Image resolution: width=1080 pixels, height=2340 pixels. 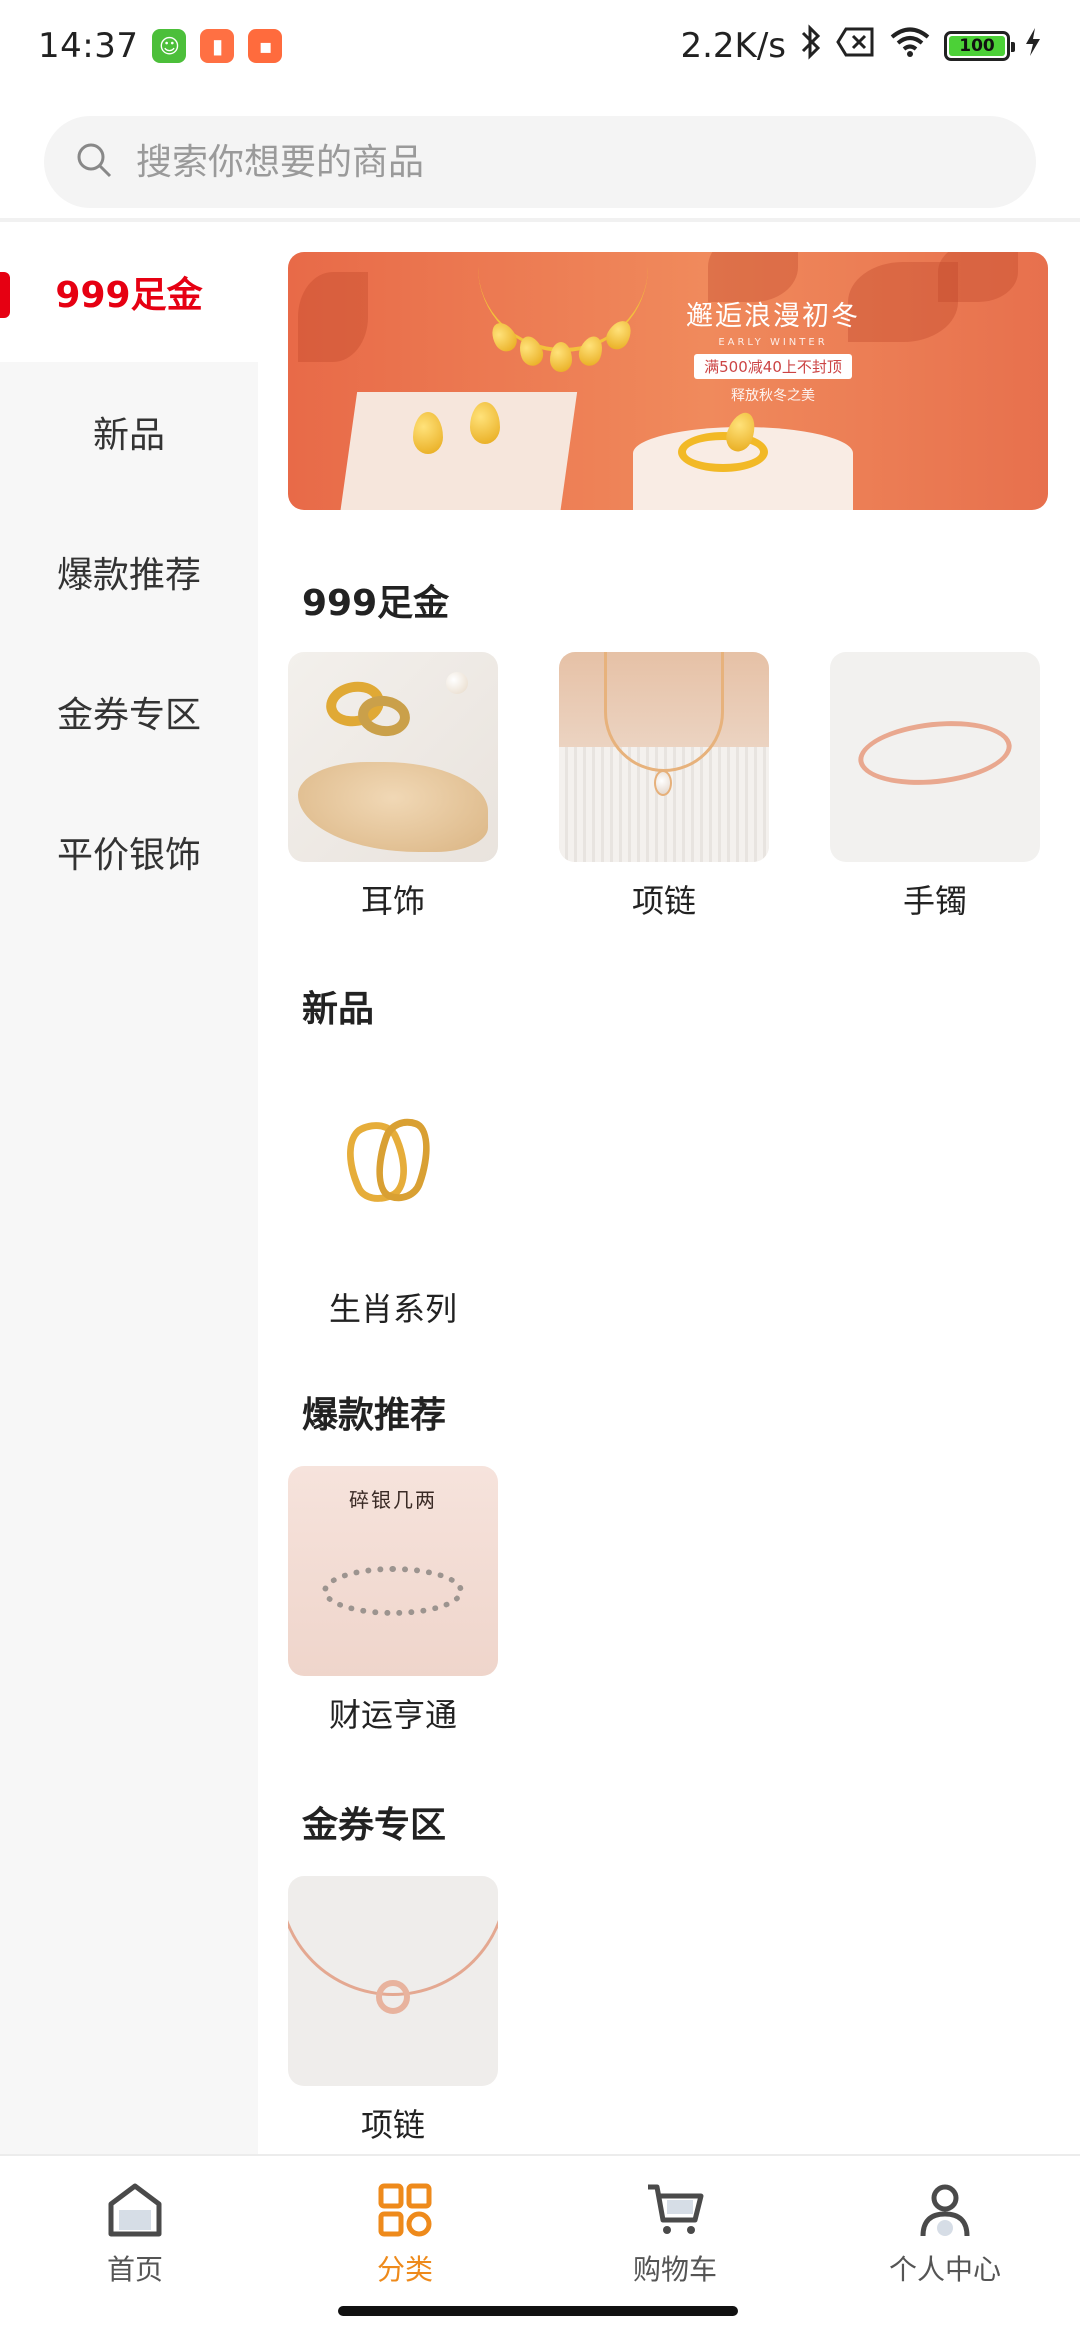 What do you see at coordinates (128, 575) in the screenshot?
I see `sidebar-item-label: 爆款推荐` at bounding box center [128, 575].